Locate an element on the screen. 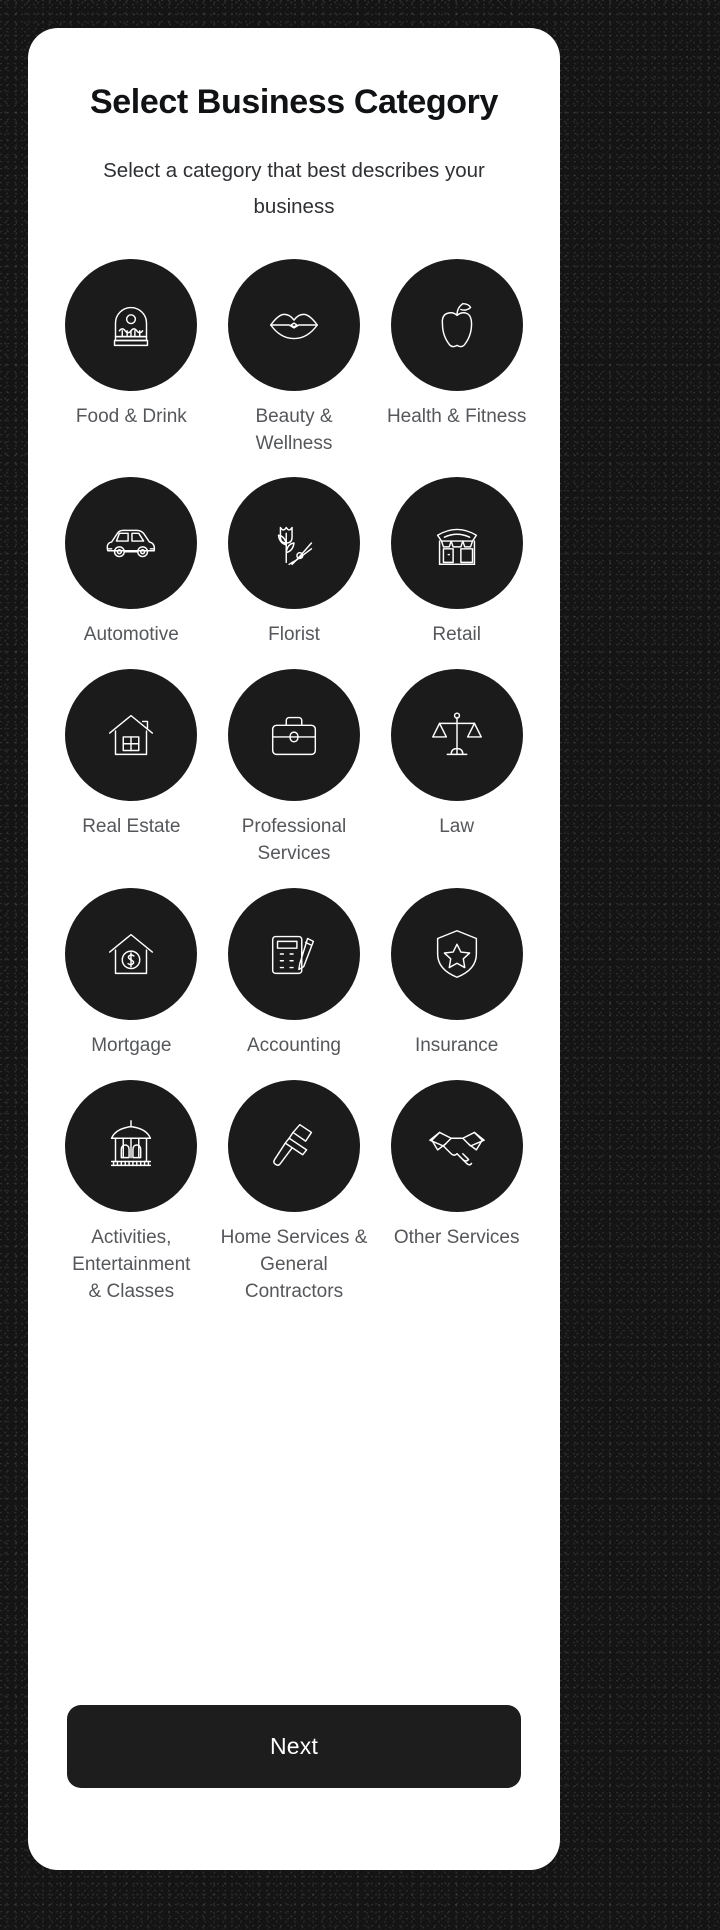 The width and height of the screenshot is (720, 1930). category-item-retail: Retail is located at coordinates (456, 561).